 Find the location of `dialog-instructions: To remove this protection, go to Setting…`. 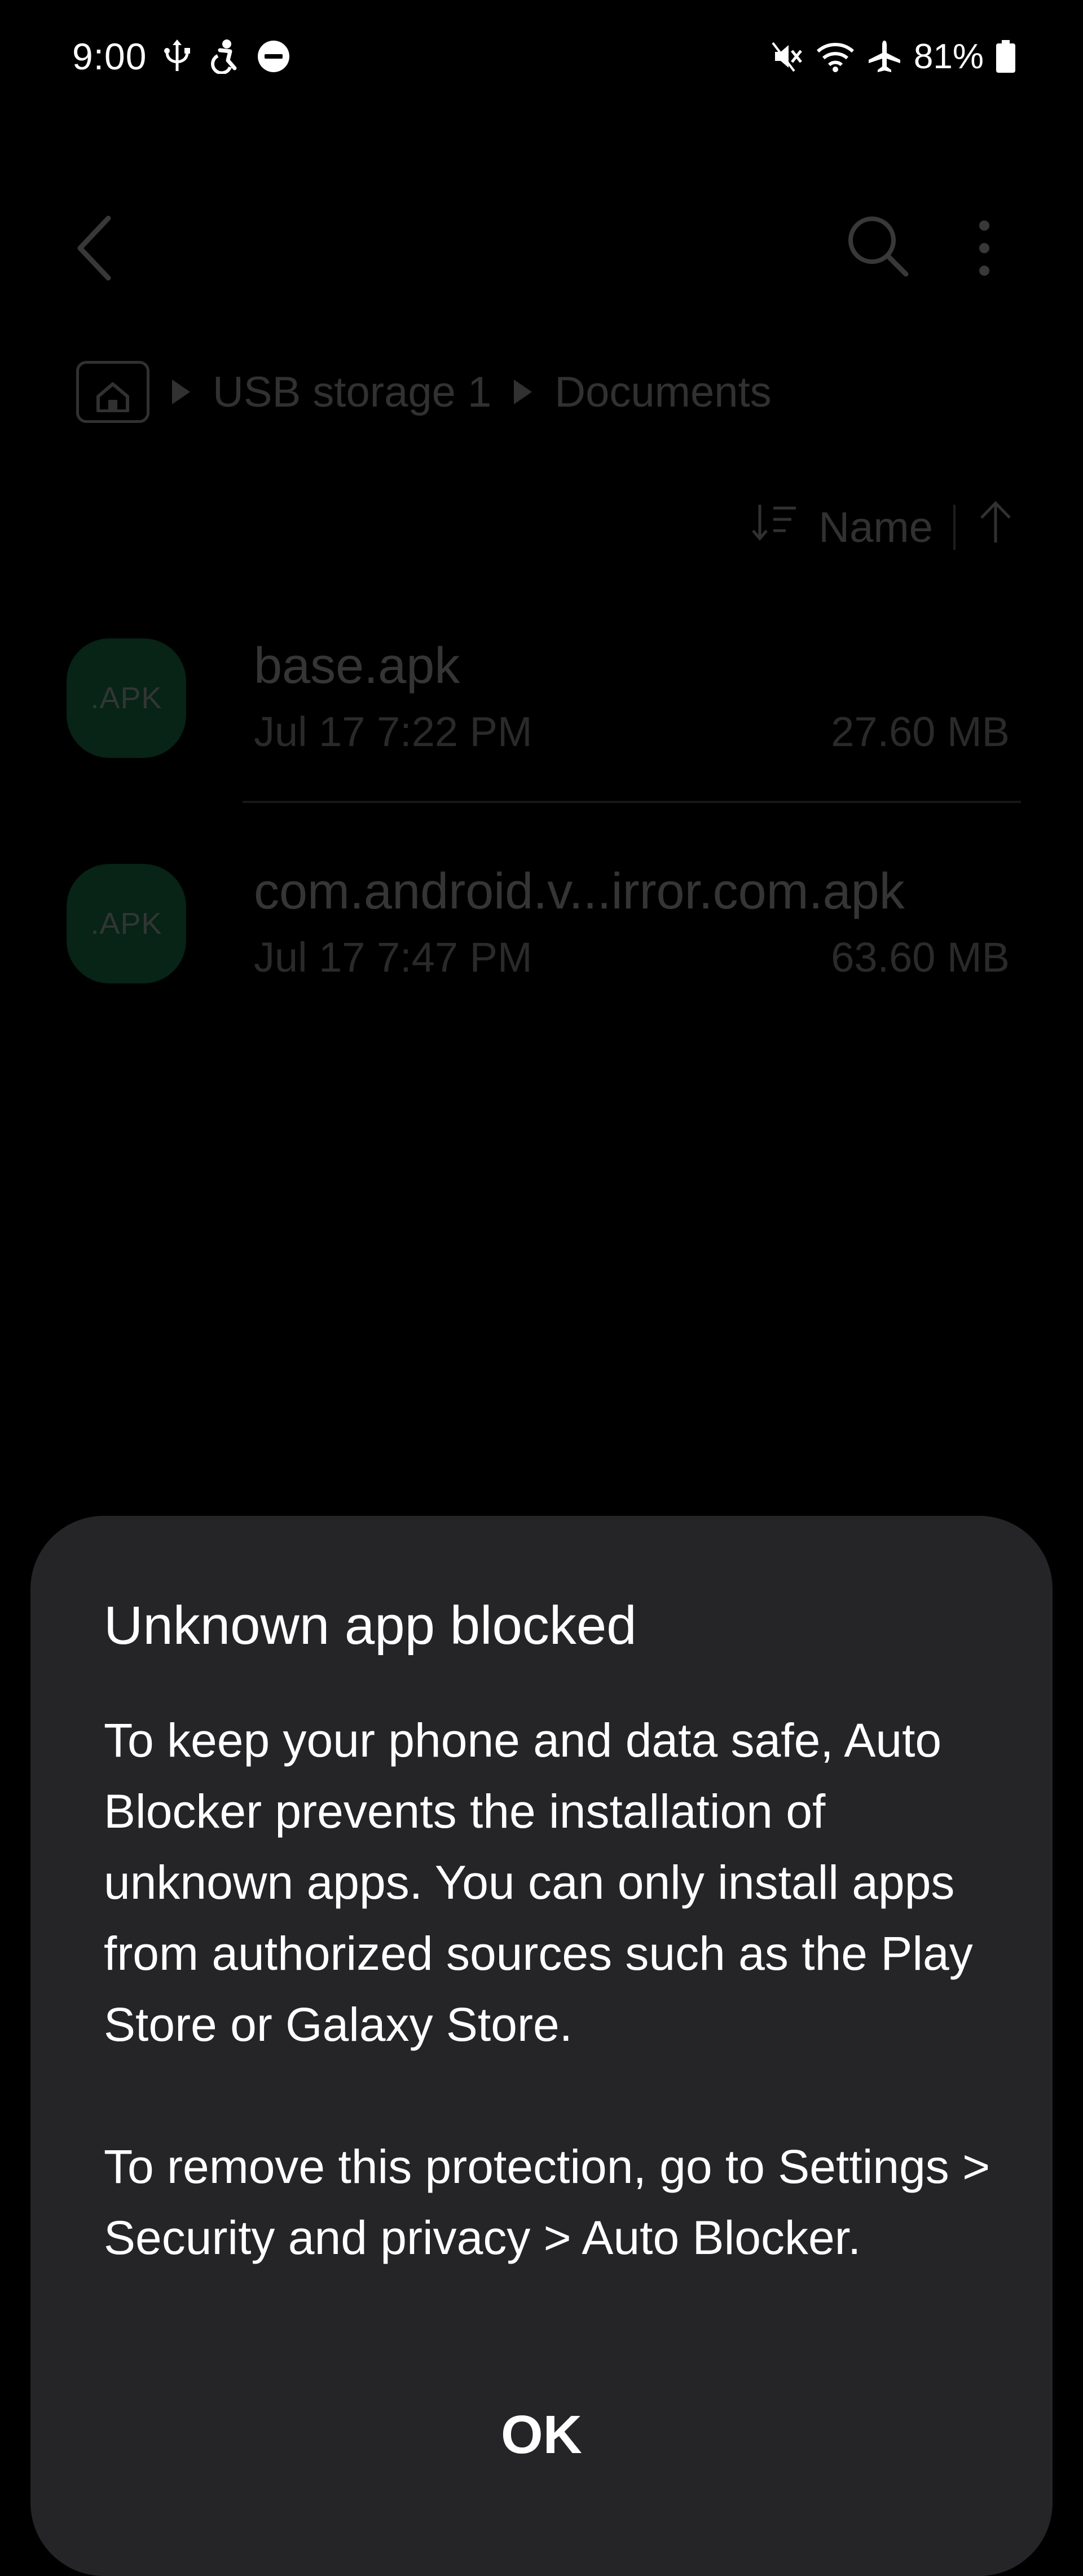

dialog-instructions: To remove this protection, go to Setting… is located at coordinates (547, 2202).